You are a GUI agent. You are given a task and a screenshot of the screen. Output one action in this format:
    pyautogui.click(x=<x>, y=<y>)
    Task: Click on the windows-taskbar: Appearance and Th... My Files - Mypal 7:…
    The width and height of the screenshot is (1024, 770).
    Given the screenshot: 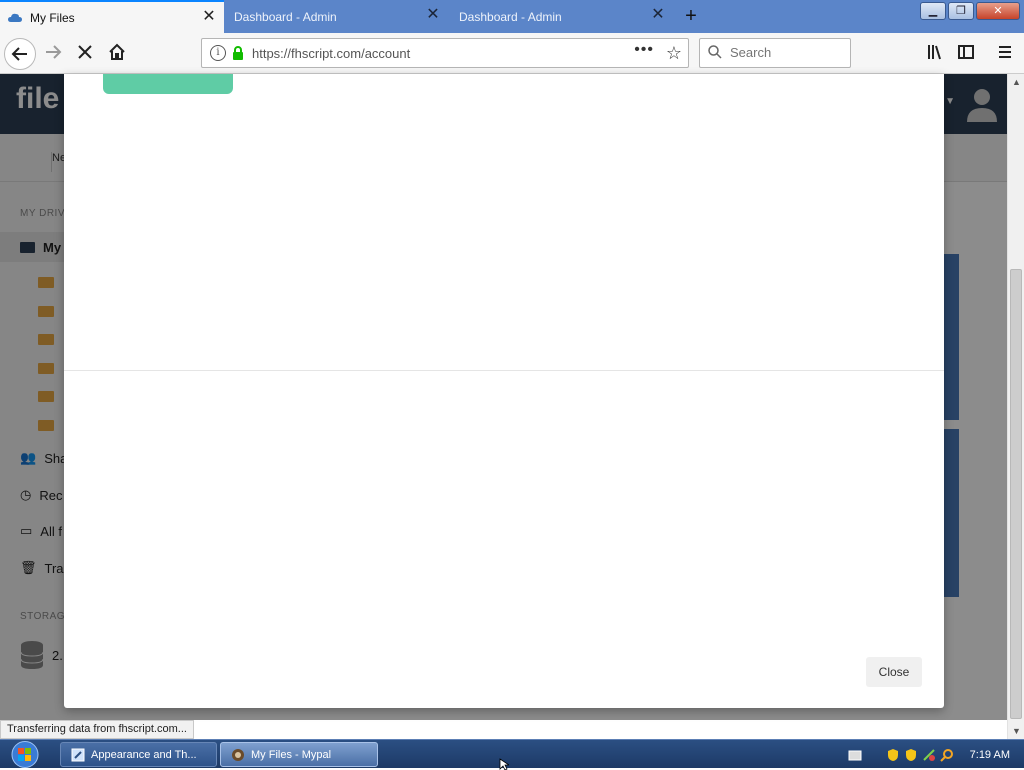 What is the action you would take?
    pyautogui.click(x=512, y=753)
    